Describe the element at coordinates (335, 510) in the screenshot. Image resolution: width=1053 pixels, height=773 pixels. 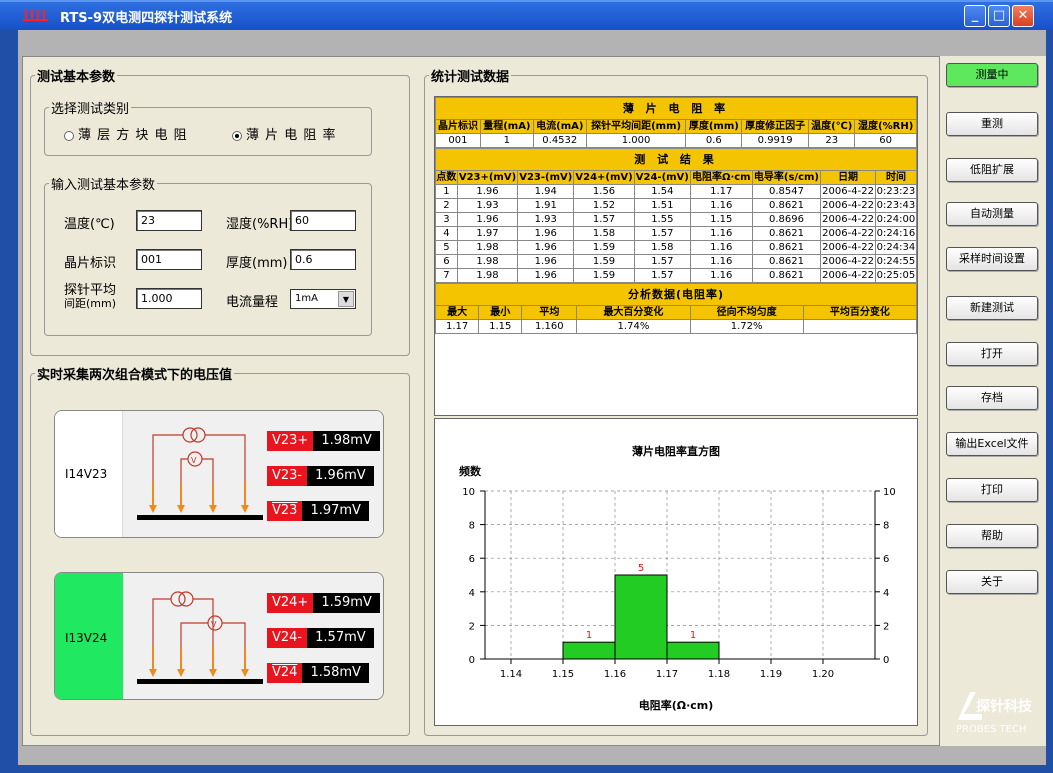
I see `tag-value: 1.97mV` at that location.